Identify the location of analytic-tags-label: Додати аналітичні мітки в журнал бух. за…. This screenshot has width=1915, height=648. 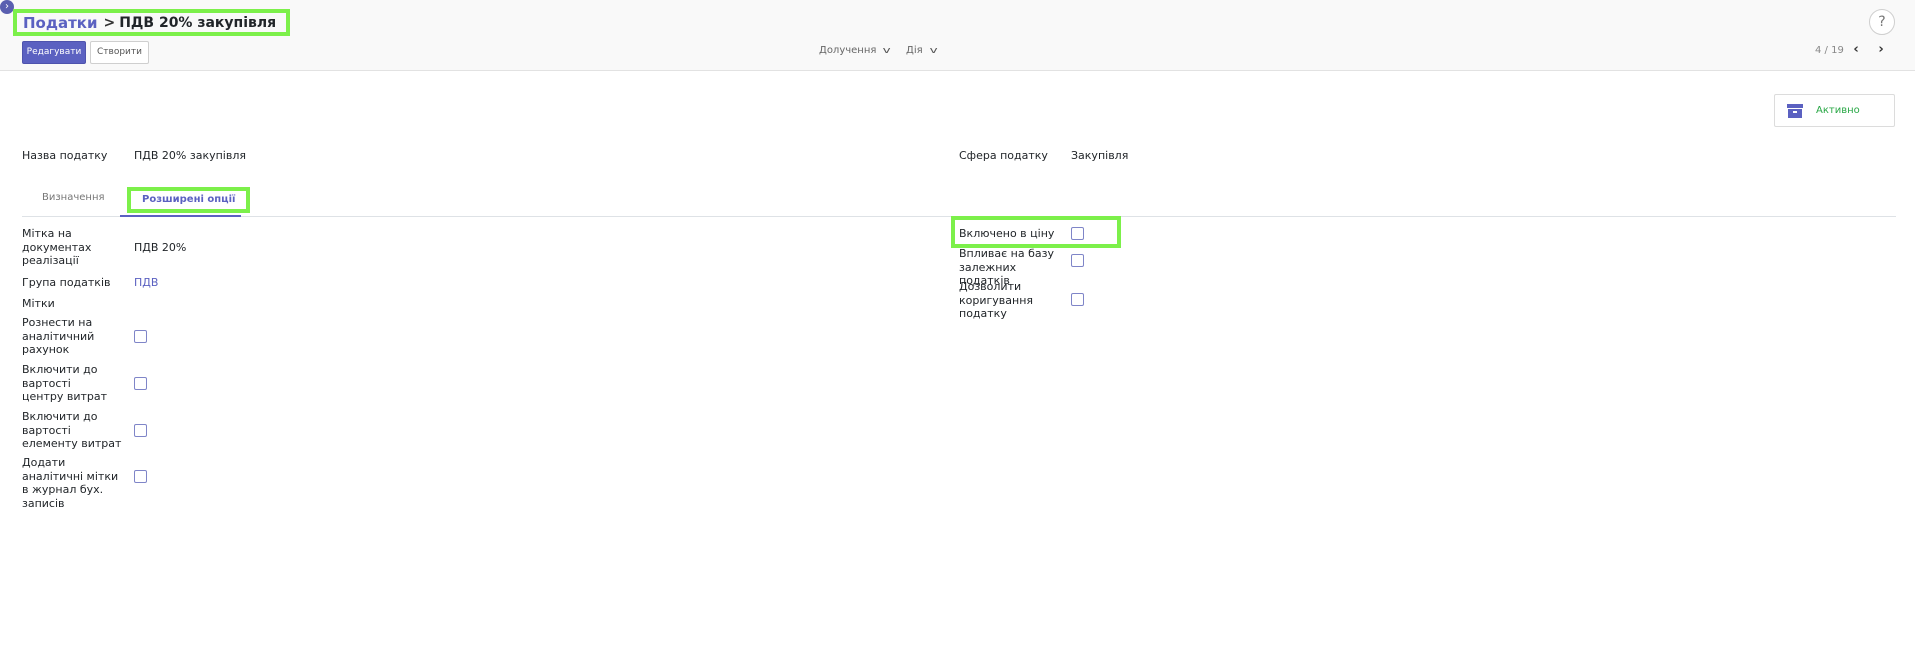
(70, 483).